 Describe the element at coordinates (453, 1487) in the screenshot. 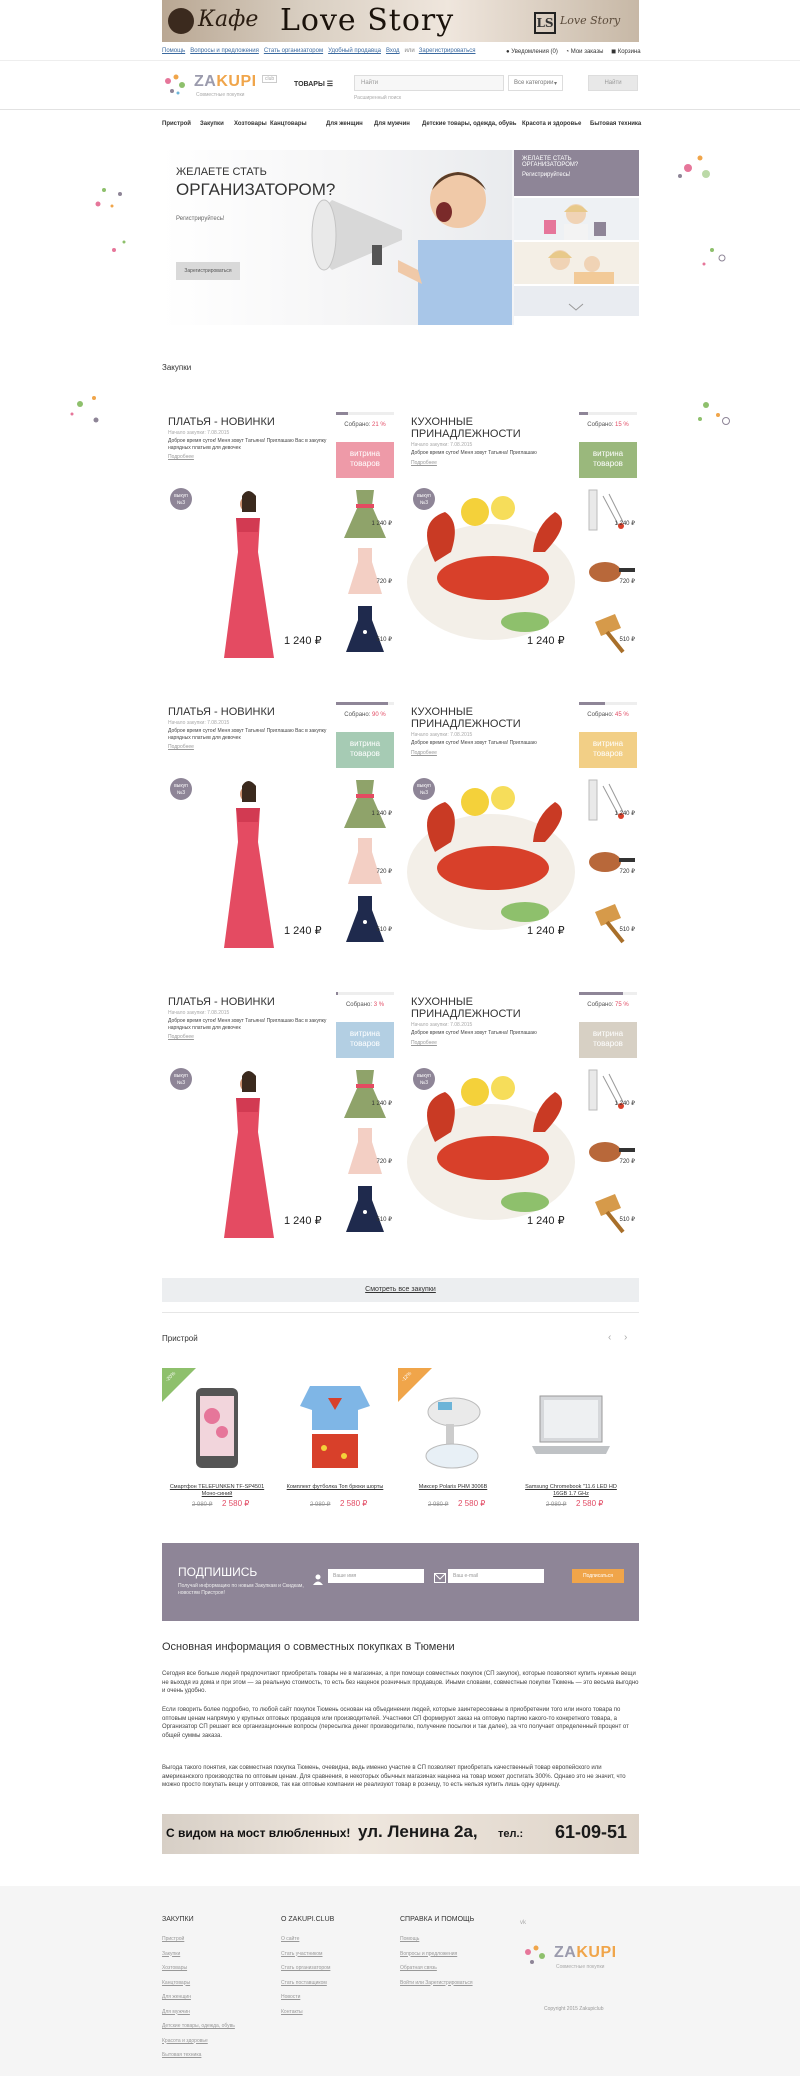

I see `product-name: Миксер Polaris PHM 3006B` at that location.